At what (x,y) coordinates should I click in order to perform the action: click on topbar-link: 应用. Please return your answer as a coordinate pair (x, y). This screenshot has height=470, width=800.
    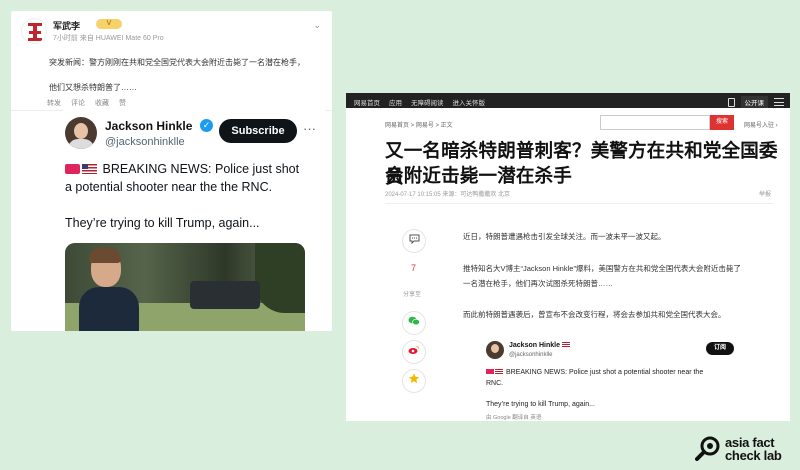
    Looking at the image, I should click on (395, 102).